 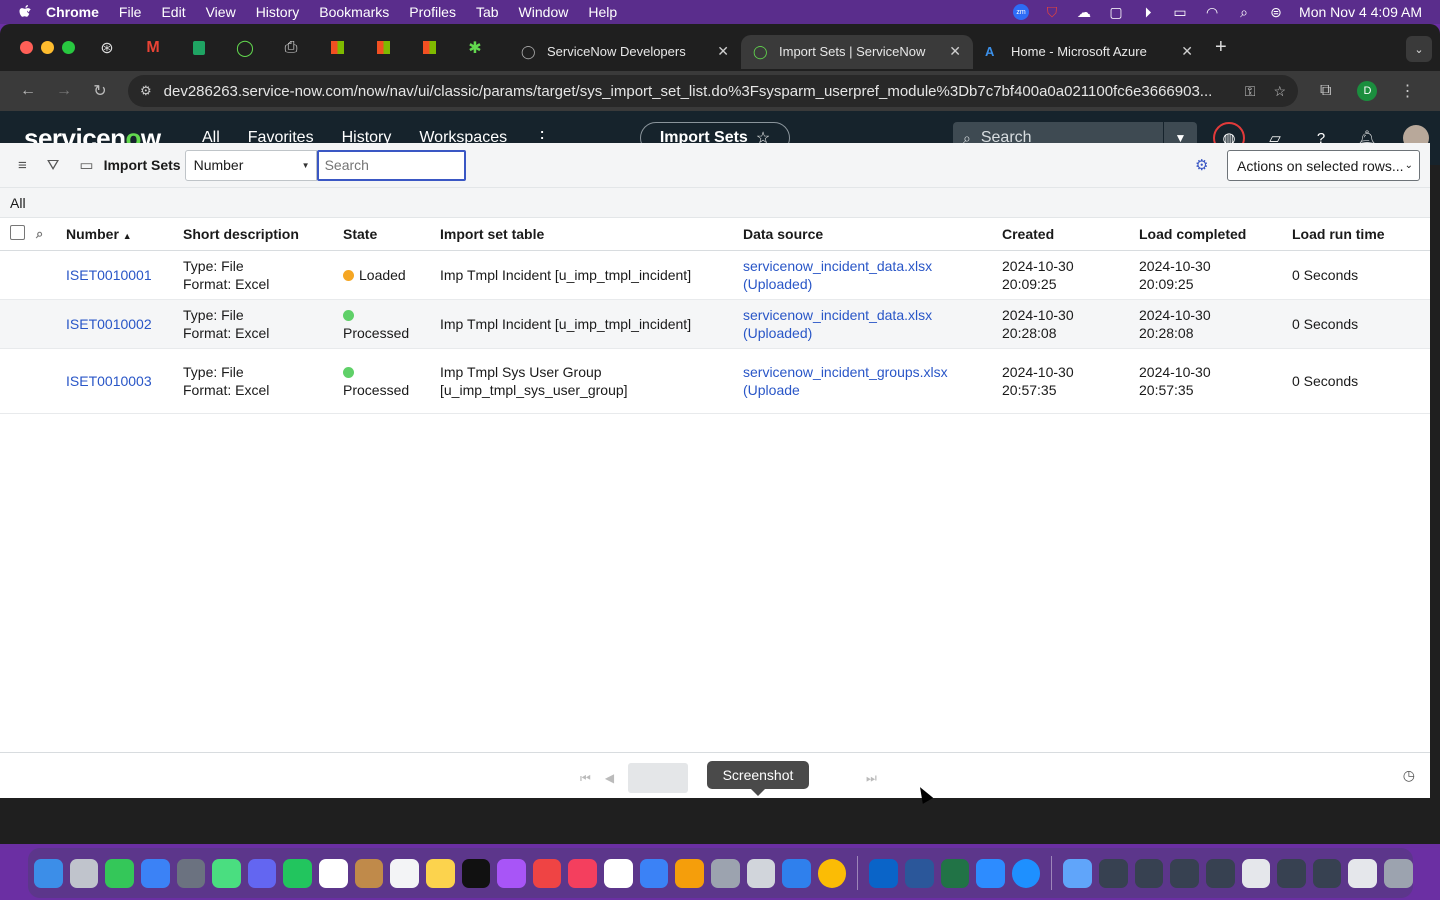 What do you see at coordinates (26, 47) in the screenshot?
I see `close-window-button` at bounding box center [26, 47].